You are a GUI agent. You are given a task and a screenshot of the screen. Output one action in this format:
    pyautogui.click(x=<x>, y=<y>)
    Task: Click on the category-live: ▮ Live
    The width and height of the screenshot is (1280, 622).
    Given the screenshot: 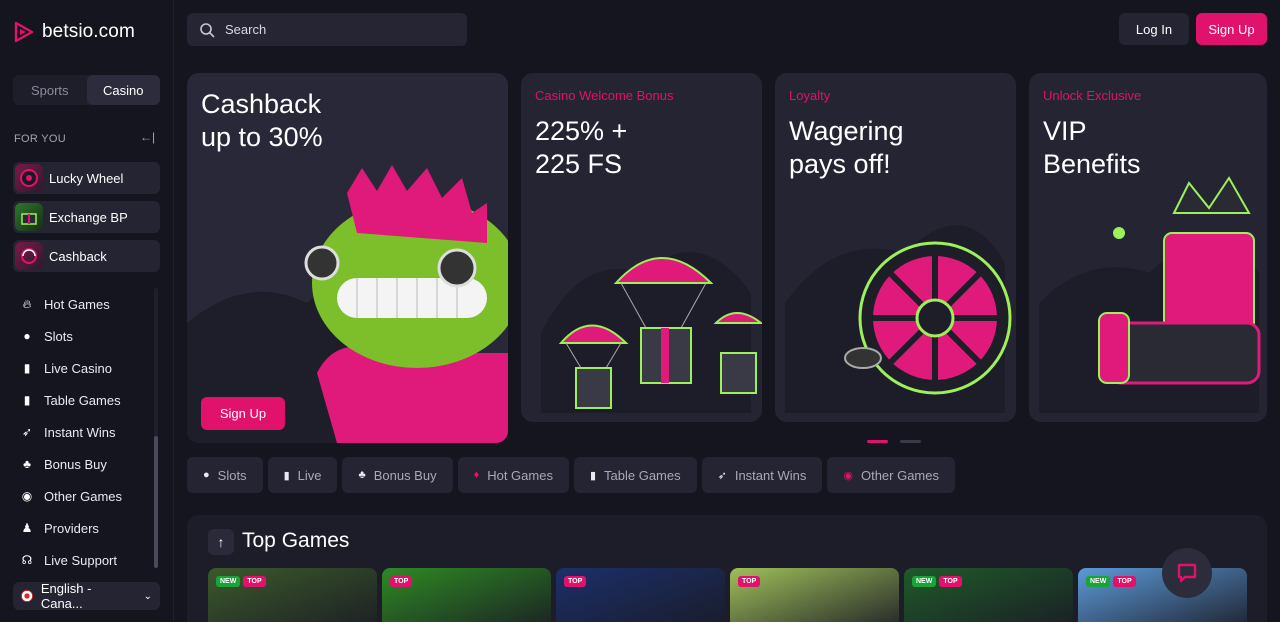 What is the action you would take?
    pyautogui.click(x=302, y=475)
    